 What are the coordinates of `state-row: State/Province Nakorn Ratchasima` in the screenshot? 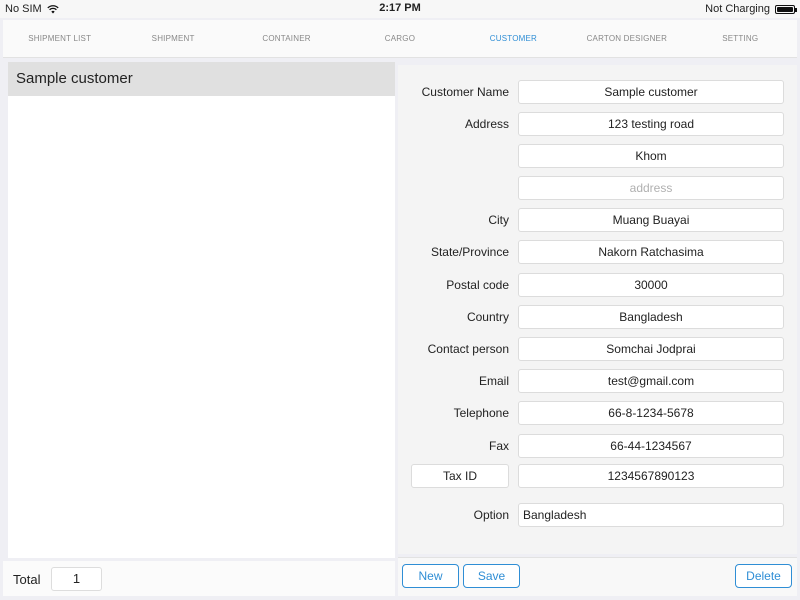 It's located at (597, 252).